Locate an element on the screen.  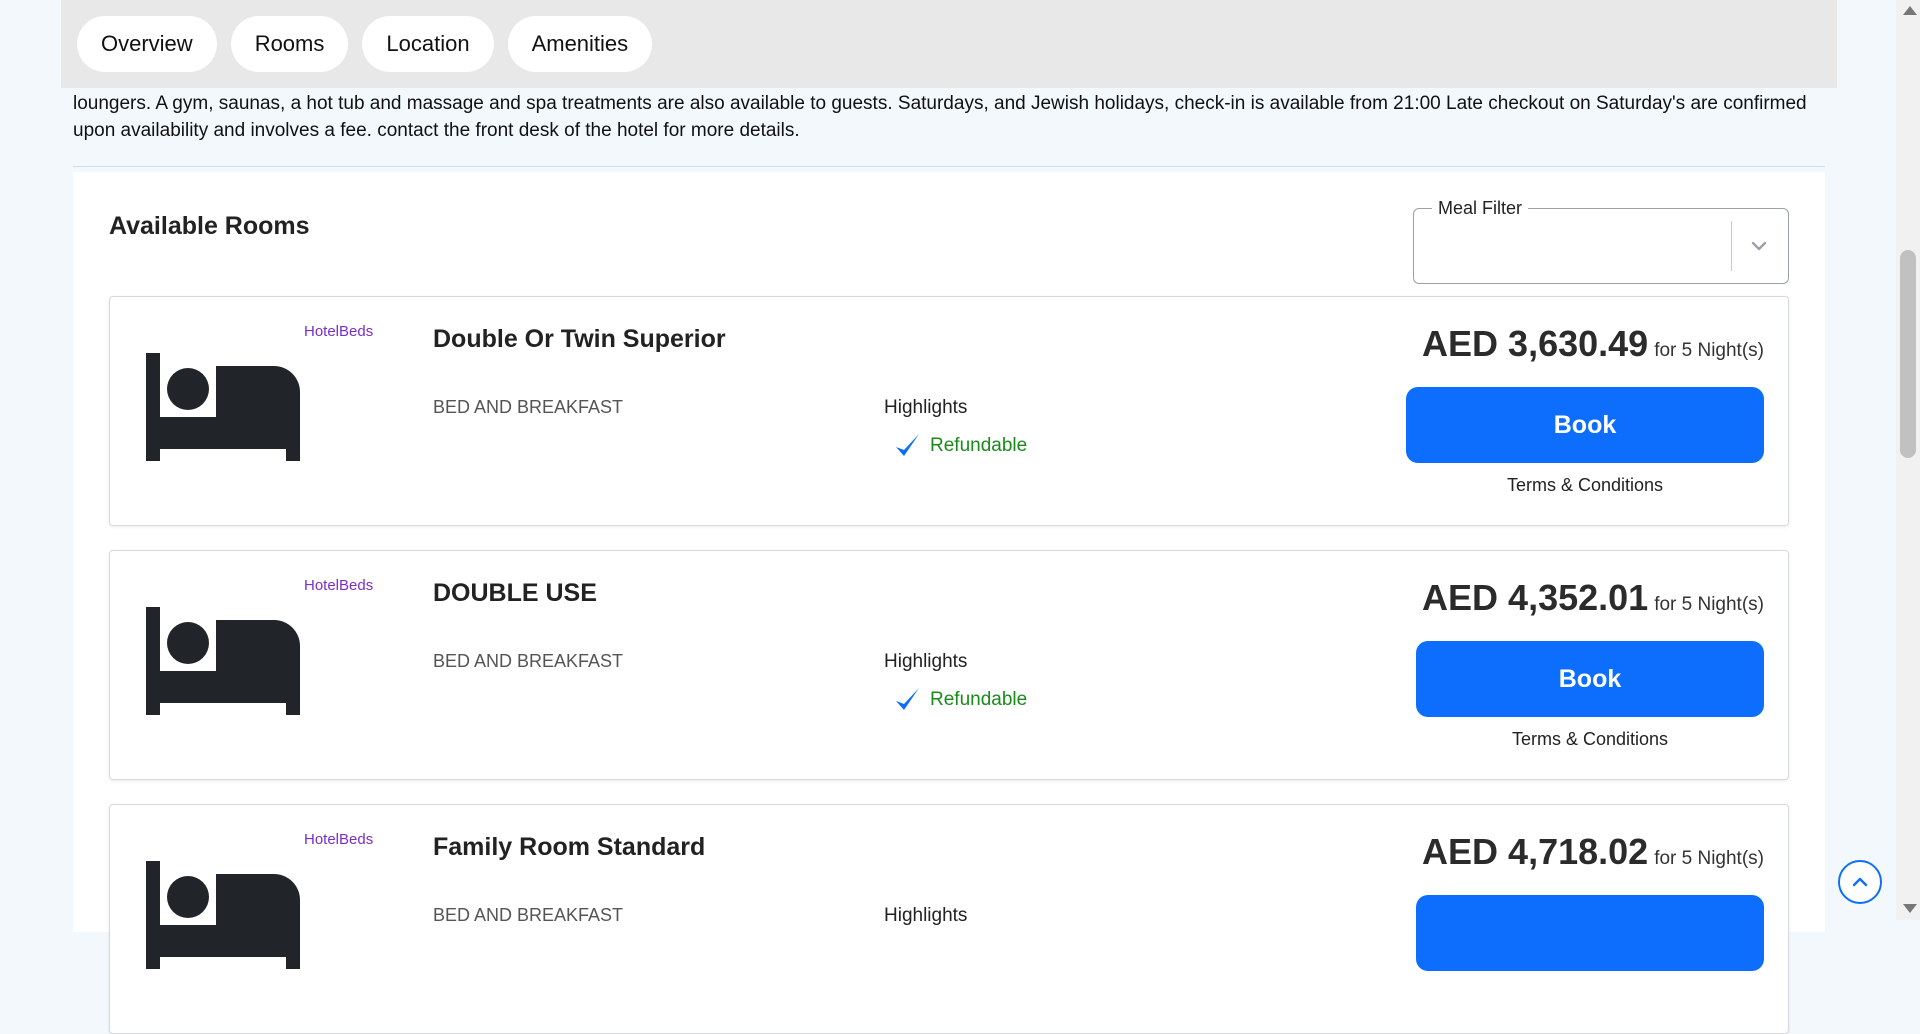
room-price: AED 4,718.02 is located at coordinates (1535, 851).